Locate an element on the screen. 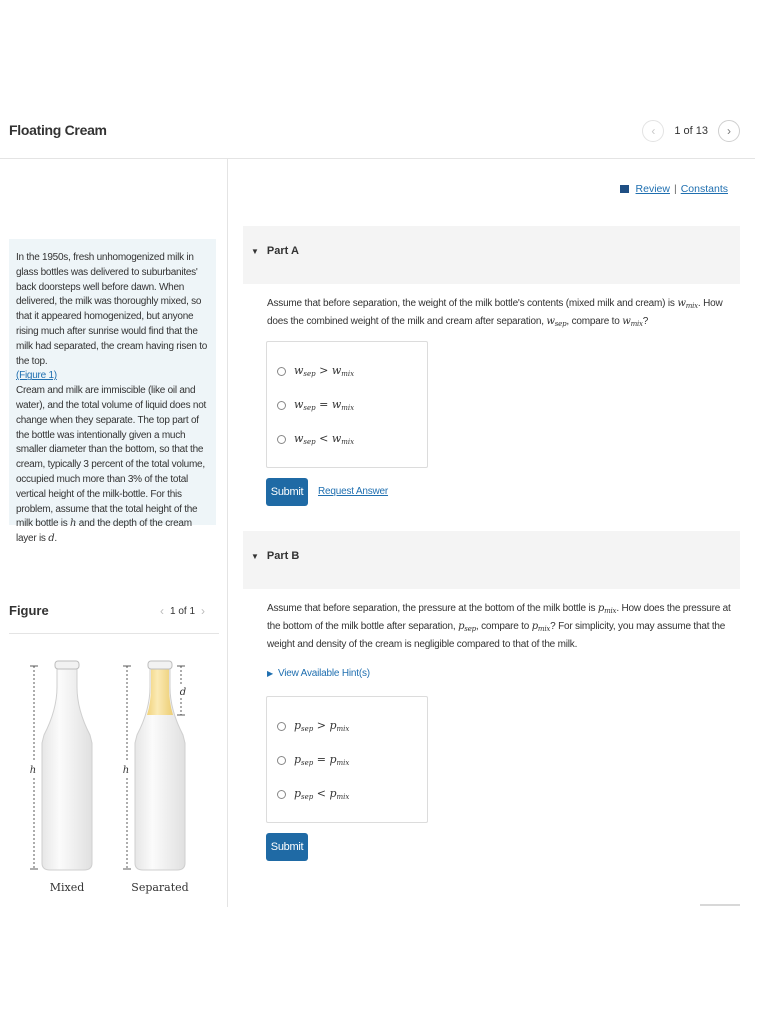 This screenshot has height=1024, width=768. next-item-button: › is located at coordinates (729, 131).